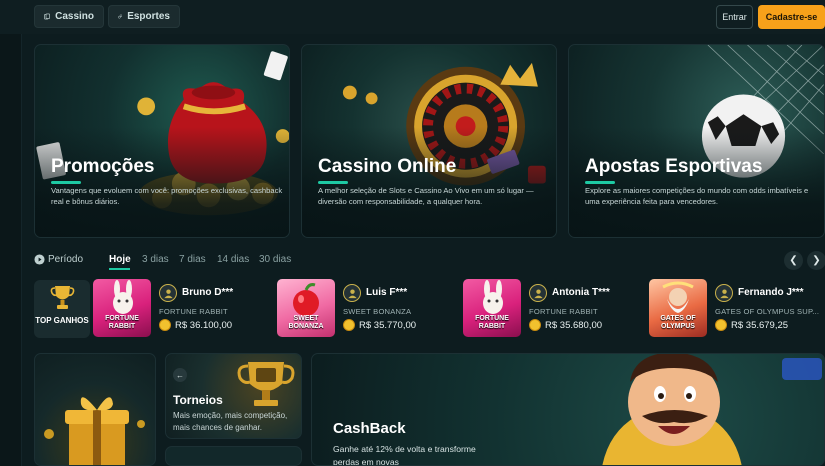 This screenshot has height=466, width=825. What do you see at coordinates (39, 259) in the screenshot?
I see `play-circle-icon` at bounding box center [39, 259].